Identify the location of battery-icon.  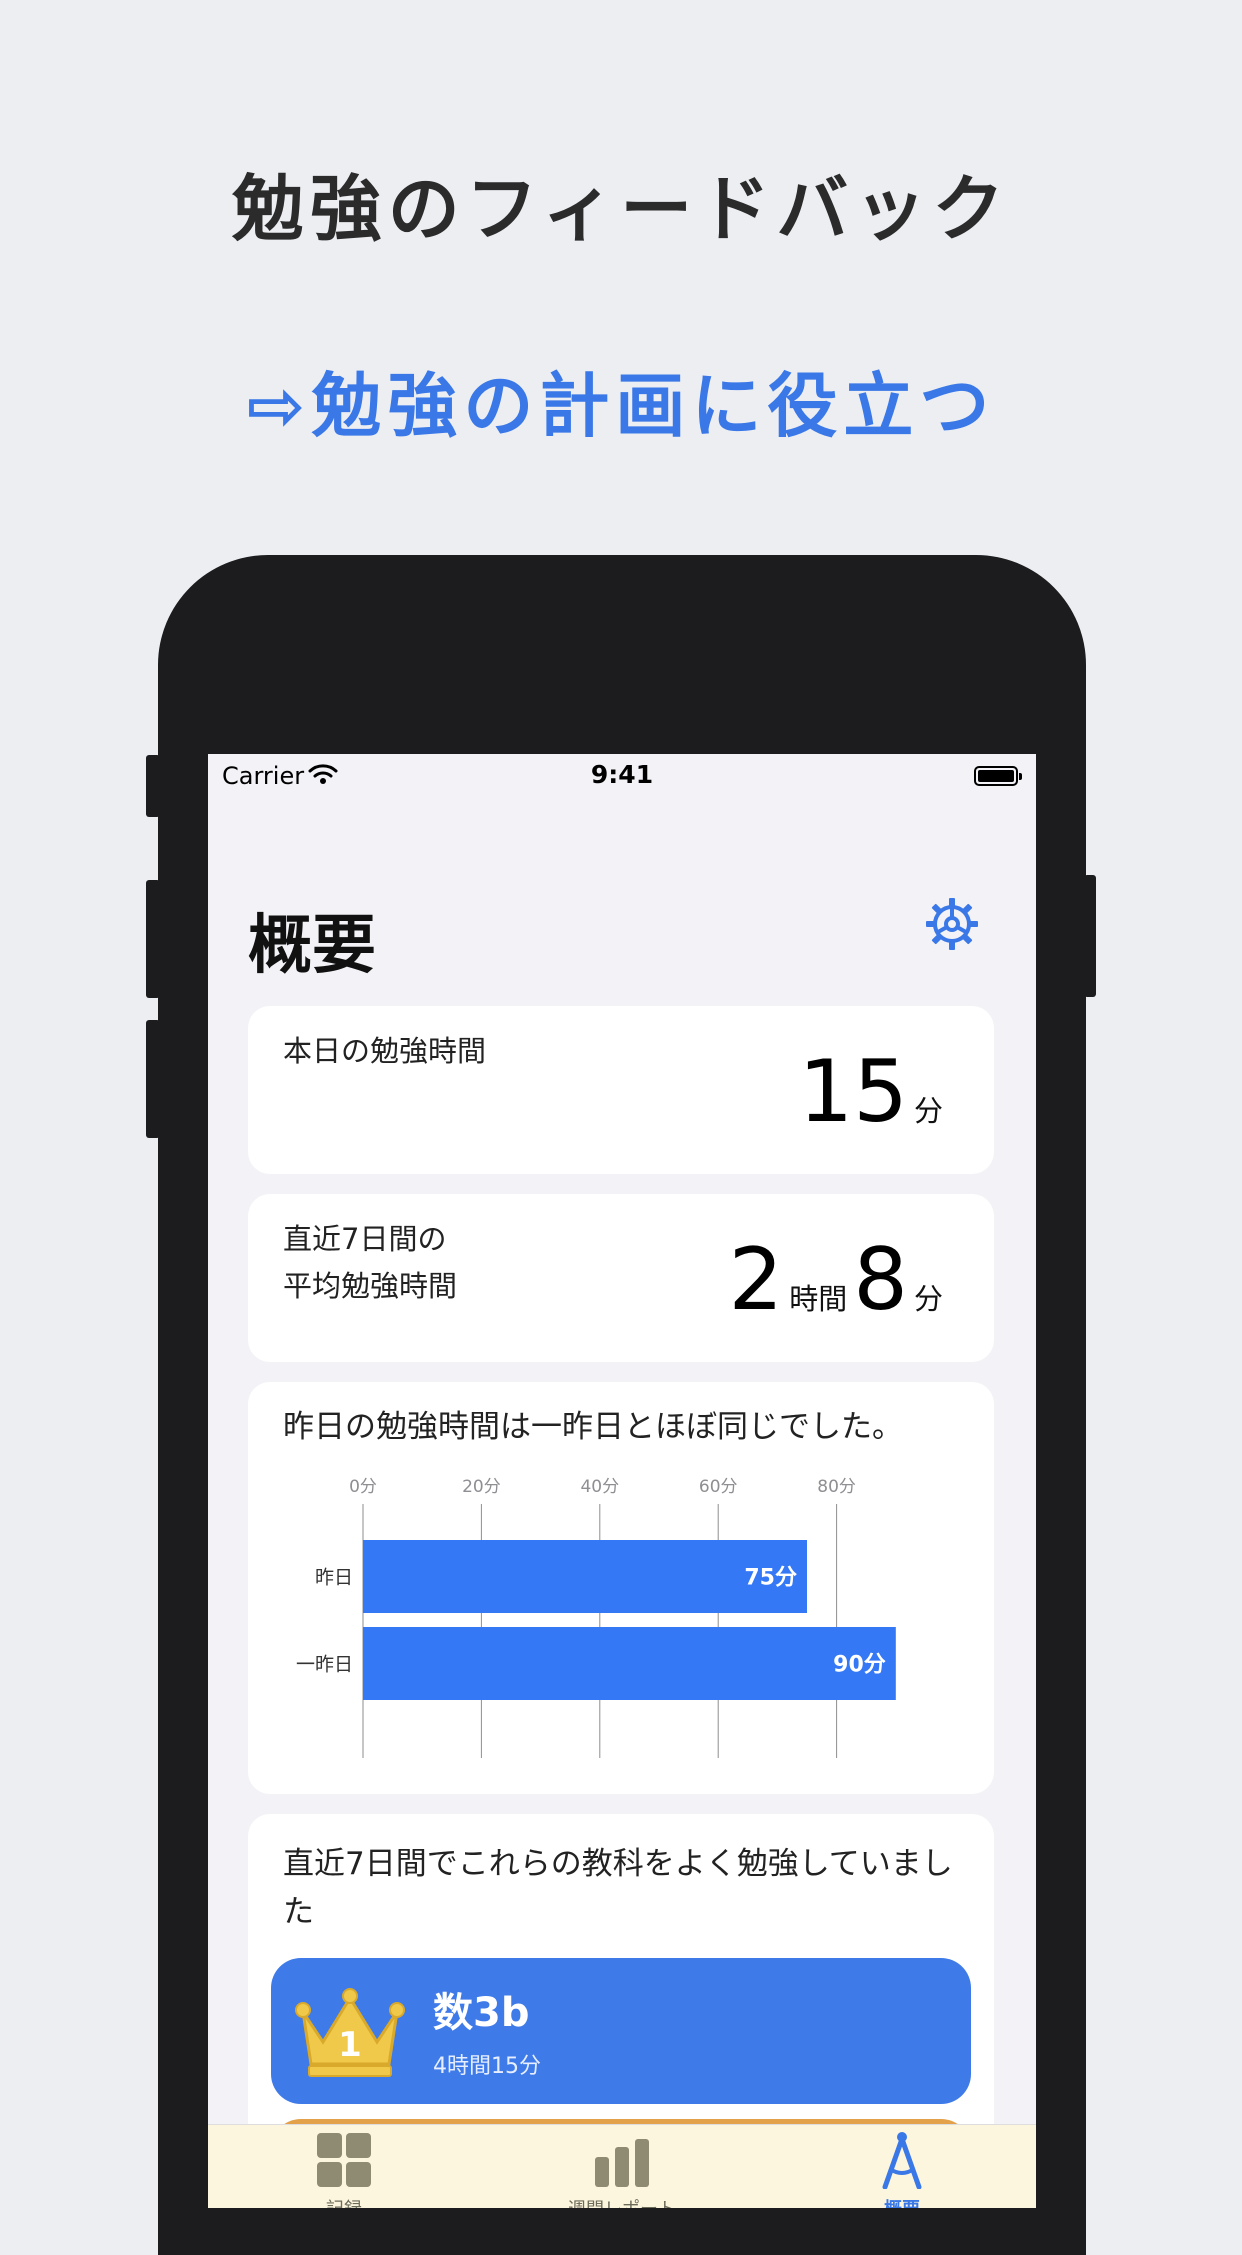
(998, 776).